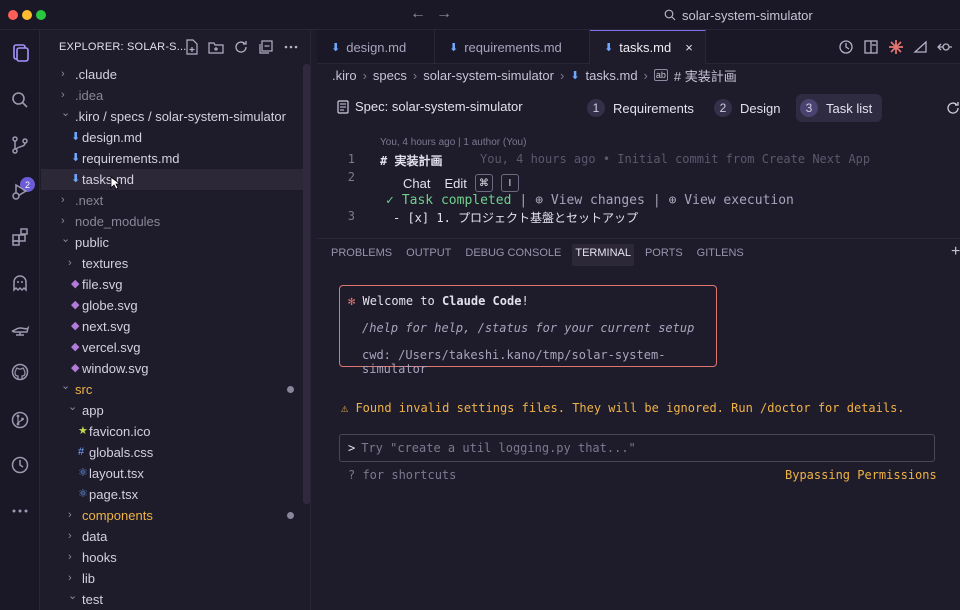 This screenshot has height=610, width=960. What do you see at coordinates (603, 255) in the screenshot?
I see `tab-terminal: TERMINAL` at bounding box center [603, 255].